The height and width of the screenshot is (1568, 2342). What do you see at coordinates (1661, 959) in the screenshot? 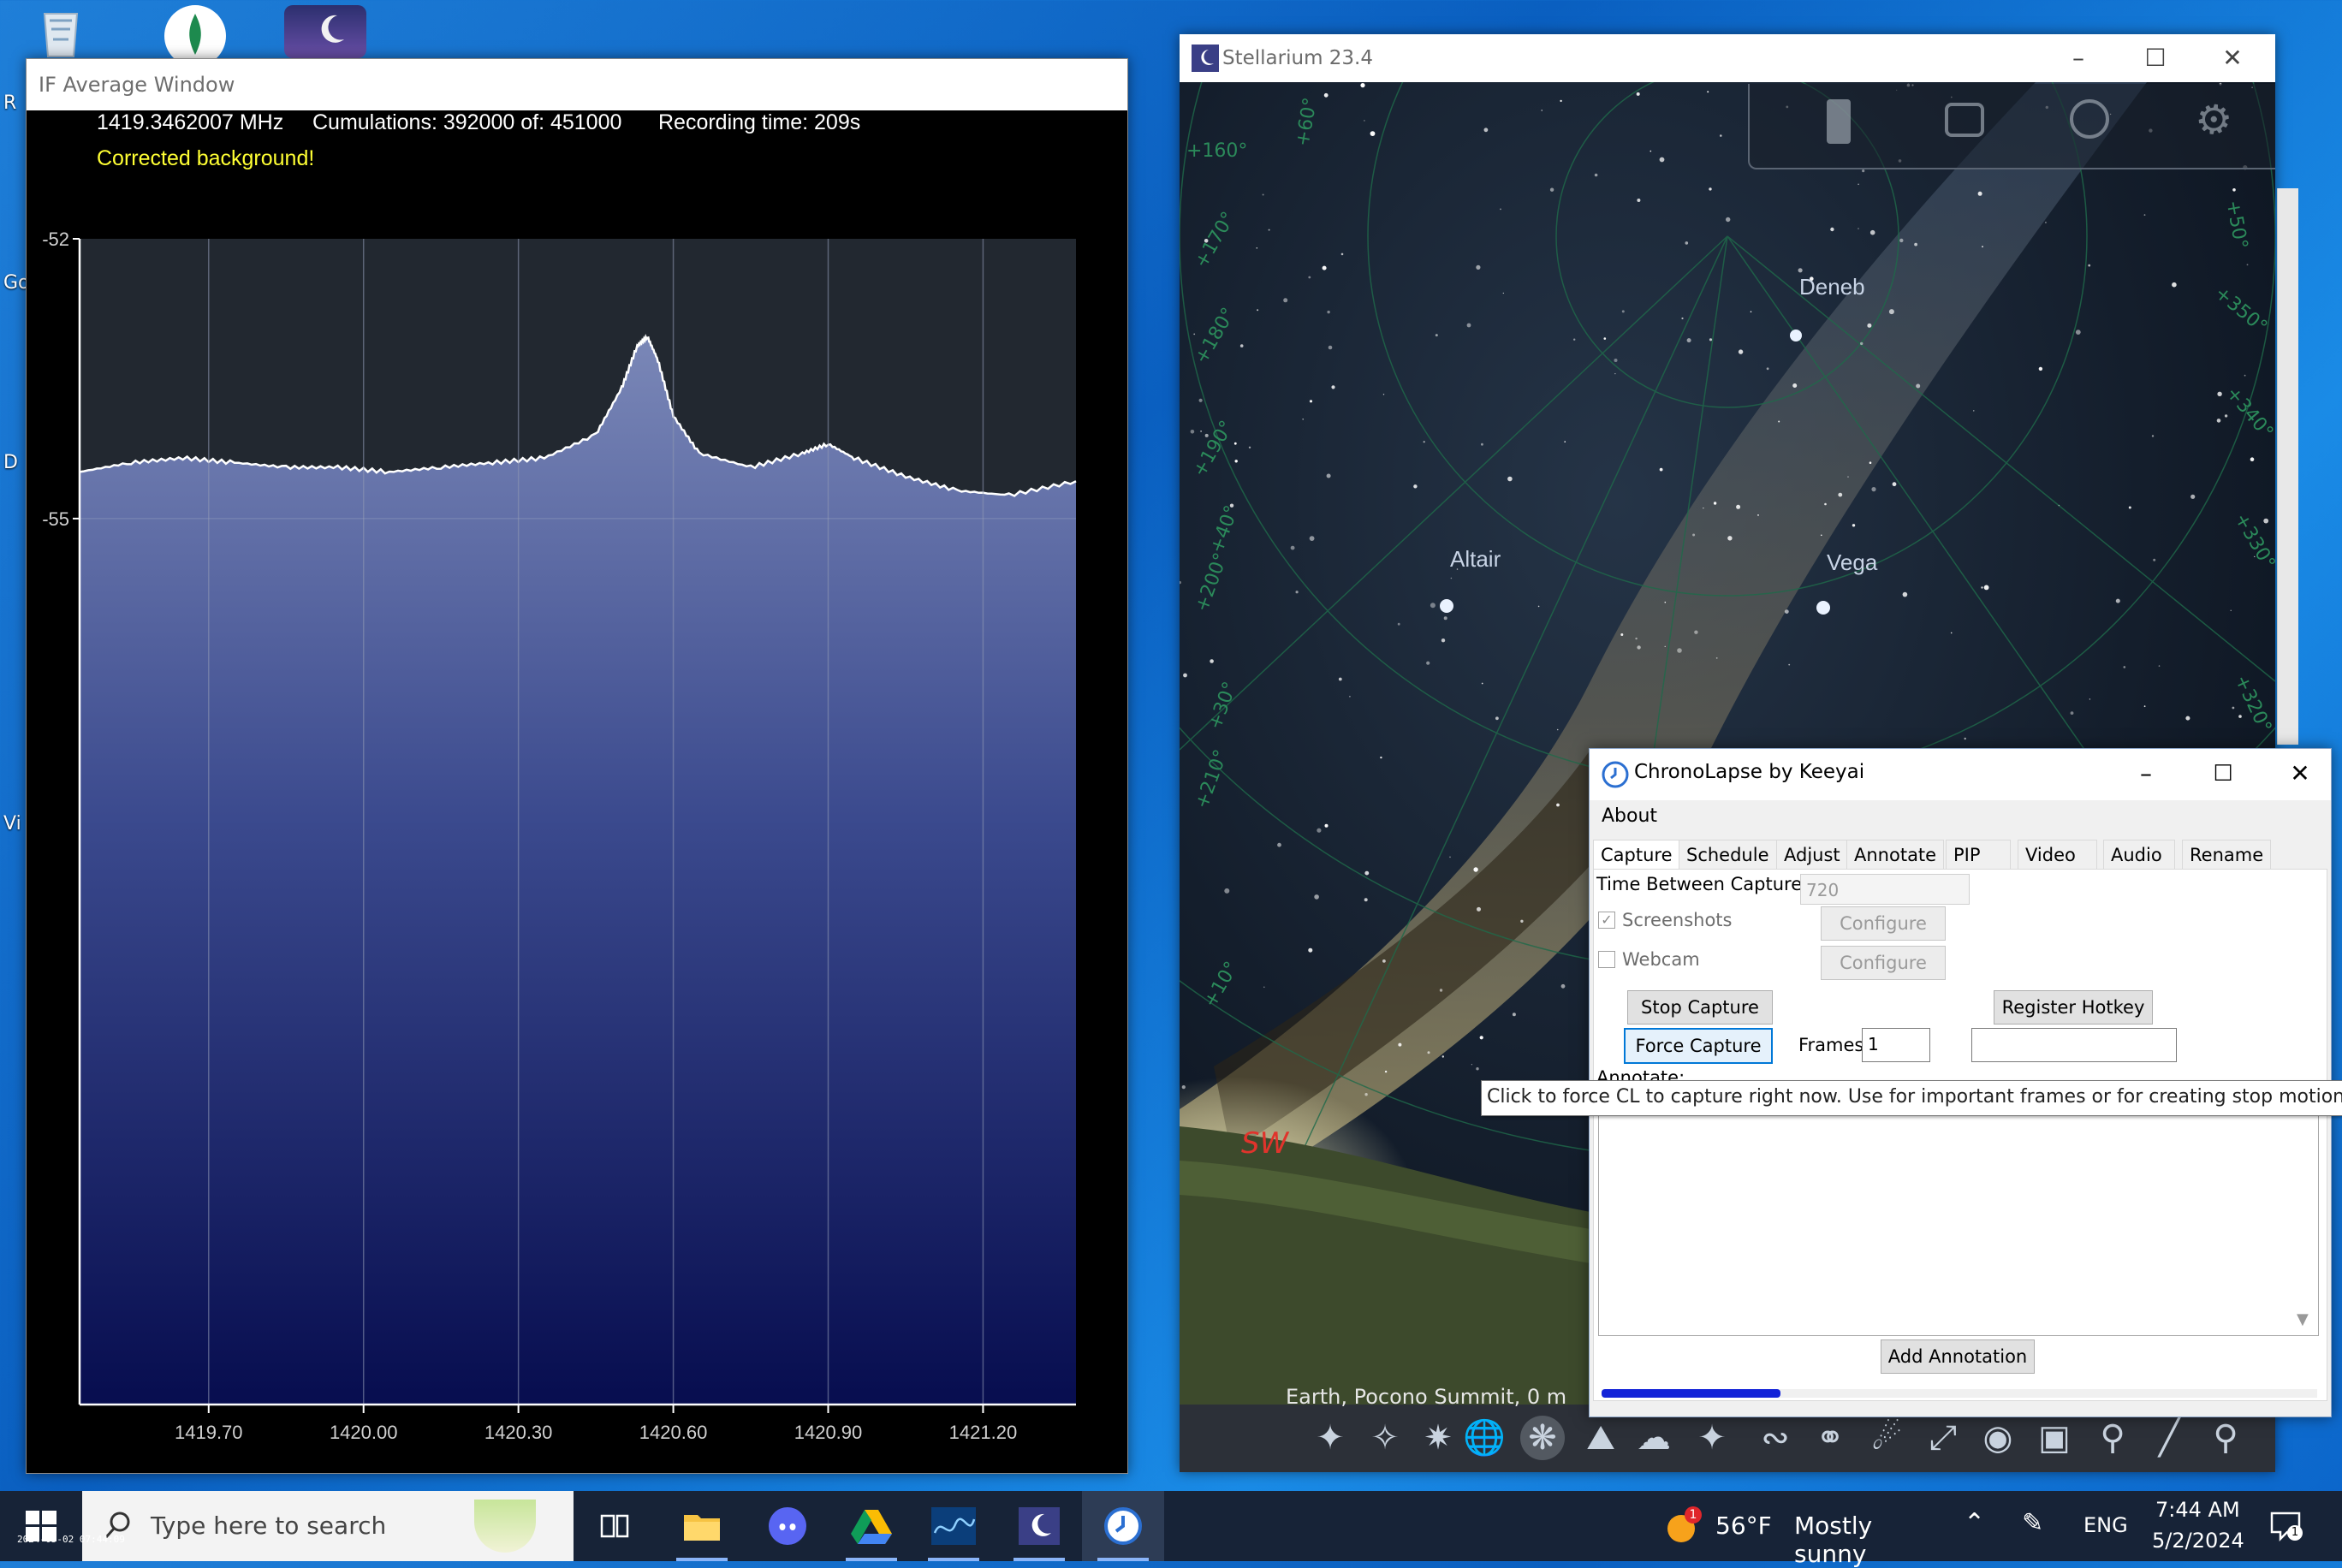
I see `webcam-label: Webcam` at bounding box center [1661, 959].